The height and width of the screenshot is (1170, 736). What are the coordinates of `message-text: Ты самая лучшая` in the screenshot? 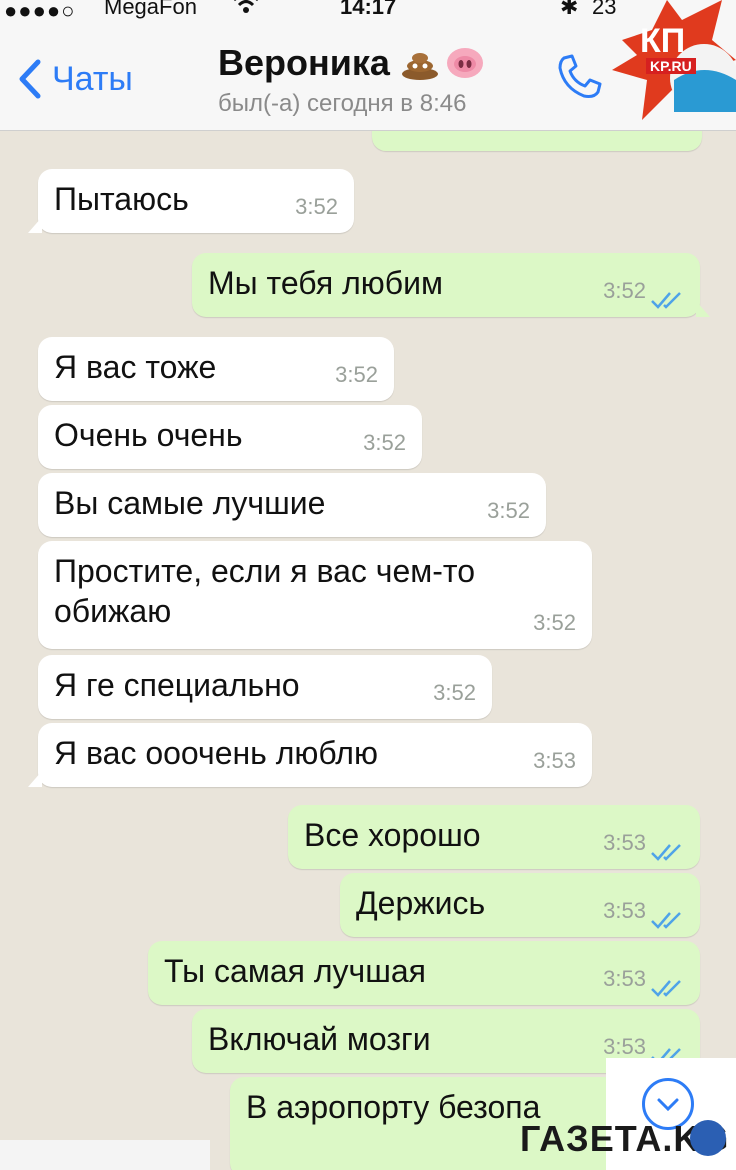 It's located at (295, 971).